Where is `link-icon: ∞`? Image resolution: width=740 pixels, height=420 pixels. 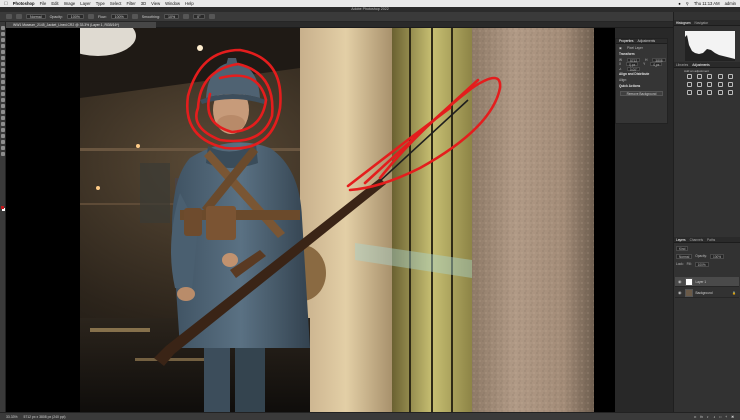 link-icon: ∞ is located at coordinates (695, 417).